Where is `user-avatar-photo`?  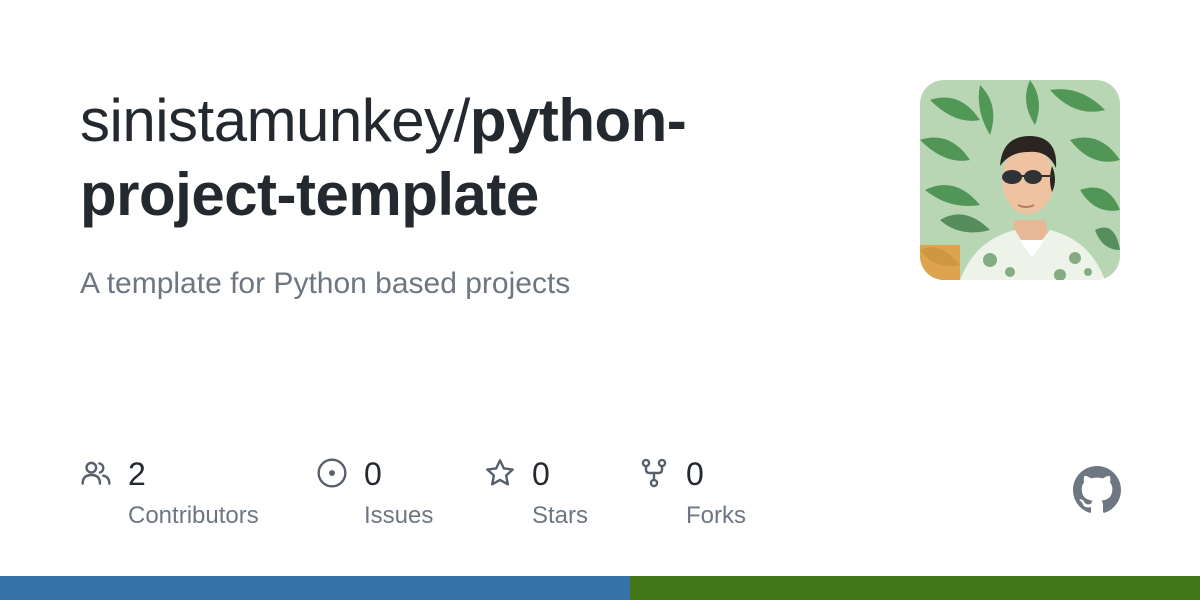 user-avatar-photo is located at coordinates (1020, 180).